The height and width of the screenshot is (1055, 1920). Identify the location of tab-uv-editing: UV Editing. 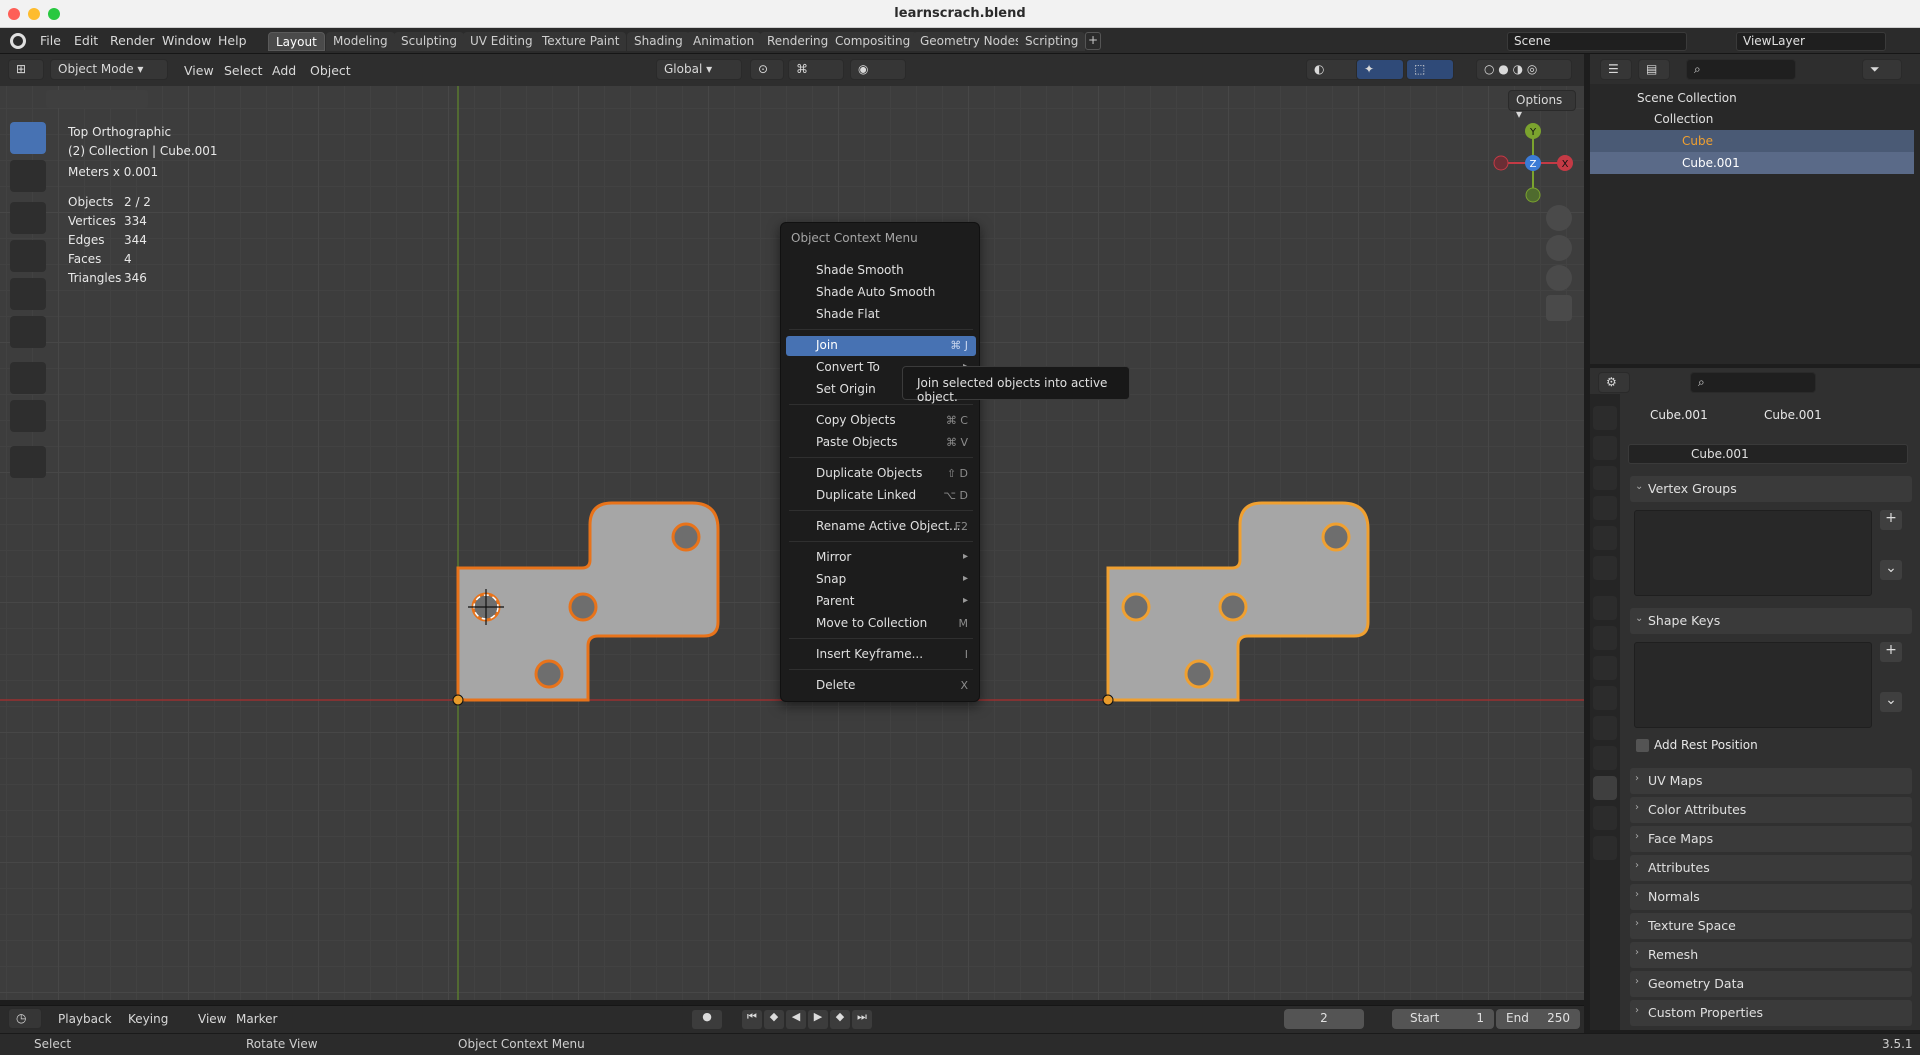
(501, 41).